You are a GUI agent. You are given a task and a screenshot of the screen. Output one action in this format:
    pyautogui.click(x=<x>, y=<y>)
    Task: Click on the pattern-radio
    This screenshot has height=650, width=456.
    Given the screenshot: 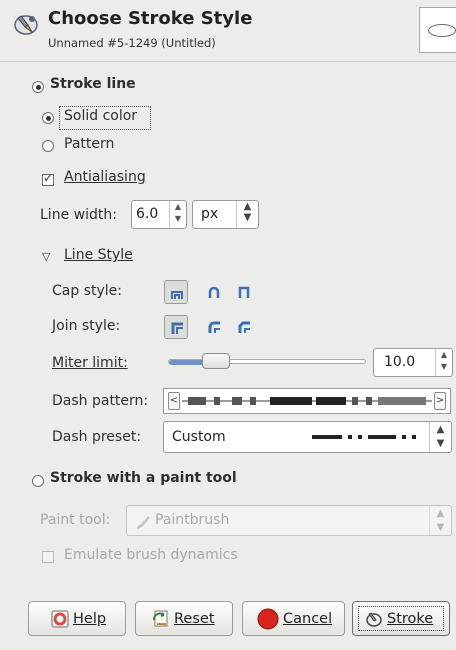 What is the action you would take?
    pyautogui.click(x=48, y=146)
    